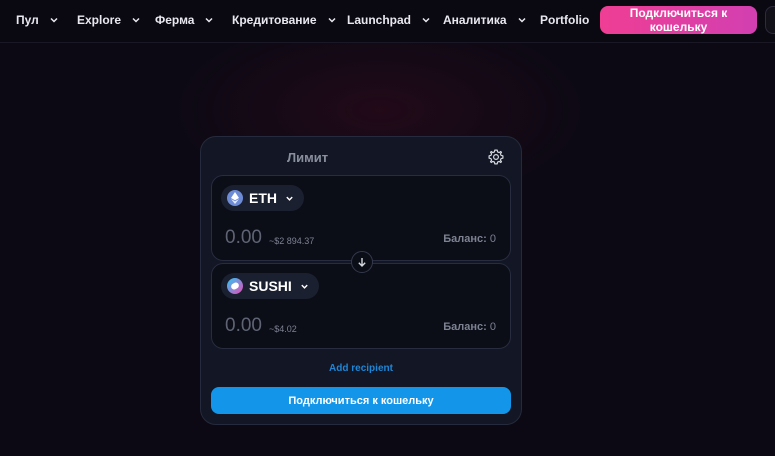 This screenshot has height=456, width=775. Describe the element at coordinates (361, 400) in the screenshot. I see `connect-wallet-main-button: Подключиться к кошельку` at that location.